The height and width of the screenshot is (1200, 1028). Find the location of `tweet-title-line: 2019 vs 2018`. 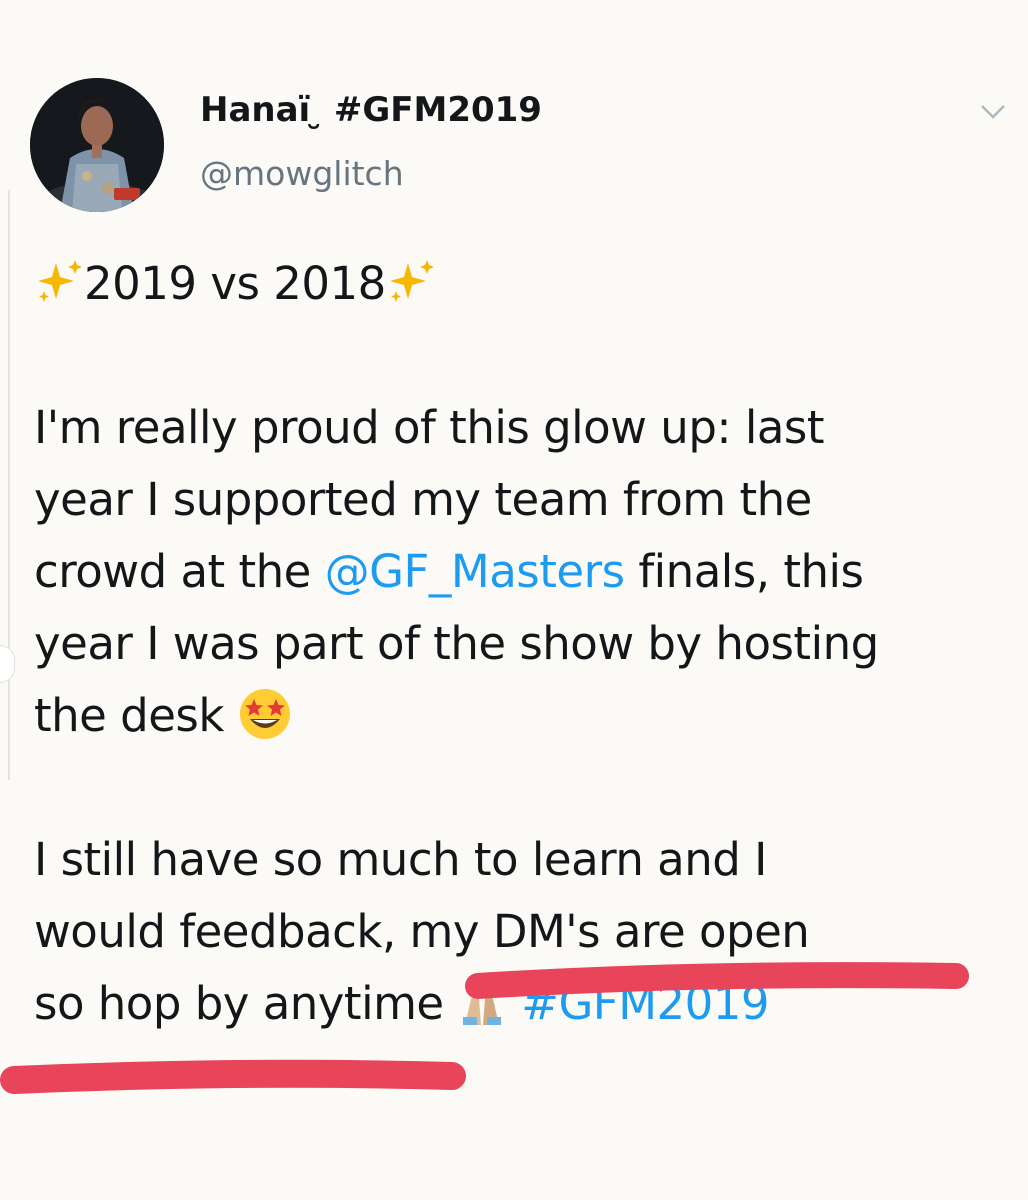

tweet-title-line: 2019 vs 2018 is located at coordinates (524, 284).